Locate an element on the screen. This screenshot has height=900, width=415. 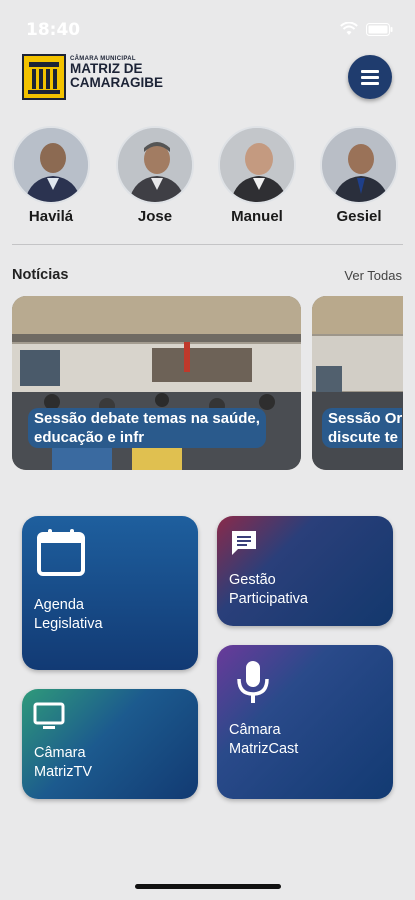
news-caption-line2: discute te is located at coordinates (363, 437).